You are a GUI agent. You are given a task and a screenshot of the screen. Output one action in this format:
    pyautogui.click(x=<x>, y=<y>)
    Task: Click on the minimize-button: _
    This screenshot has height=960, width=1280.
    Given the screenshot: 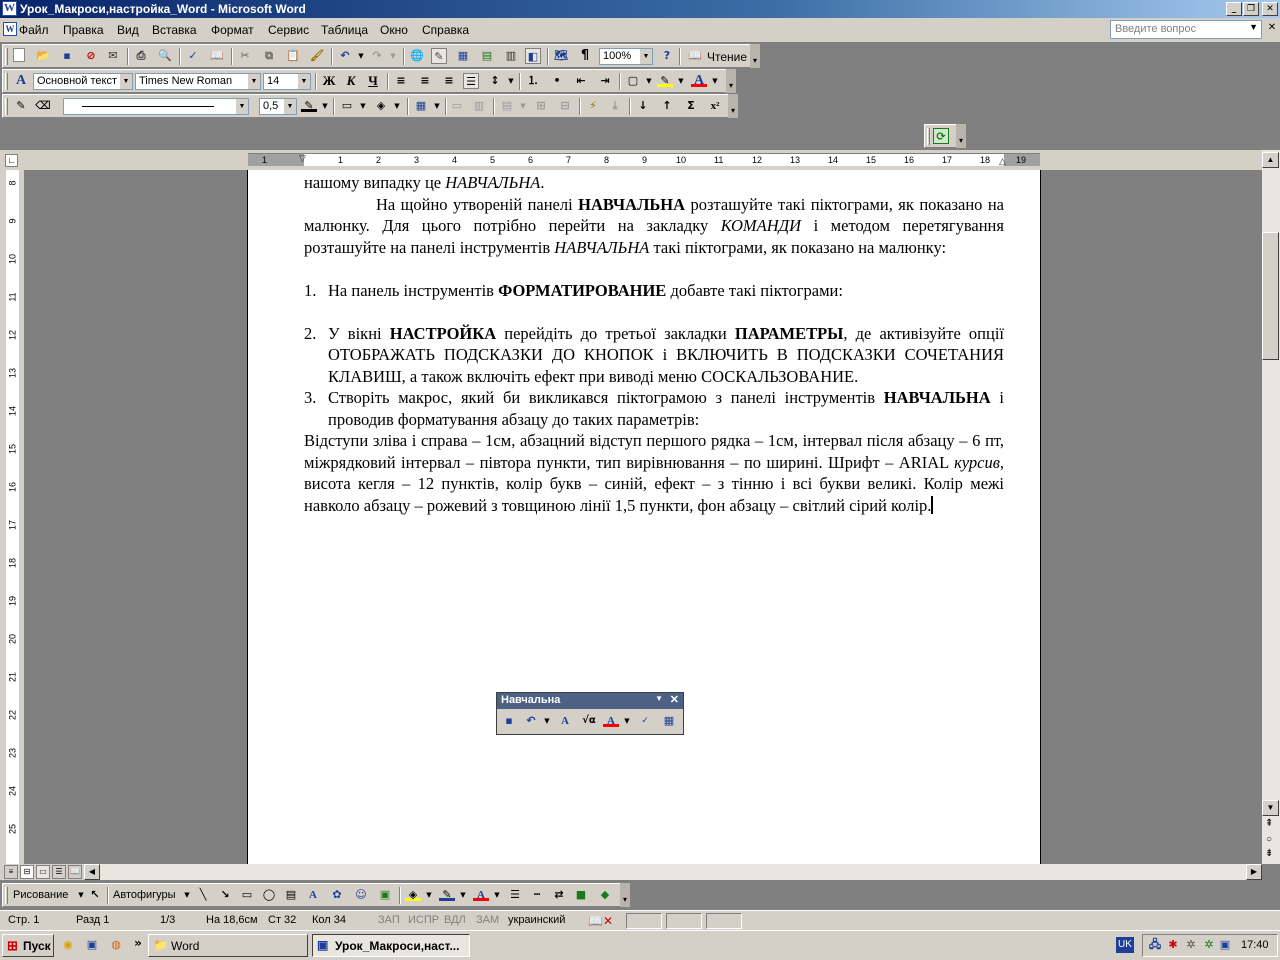 What is the action you would take?
    pyautogui.click(x=1234, y=9)
    